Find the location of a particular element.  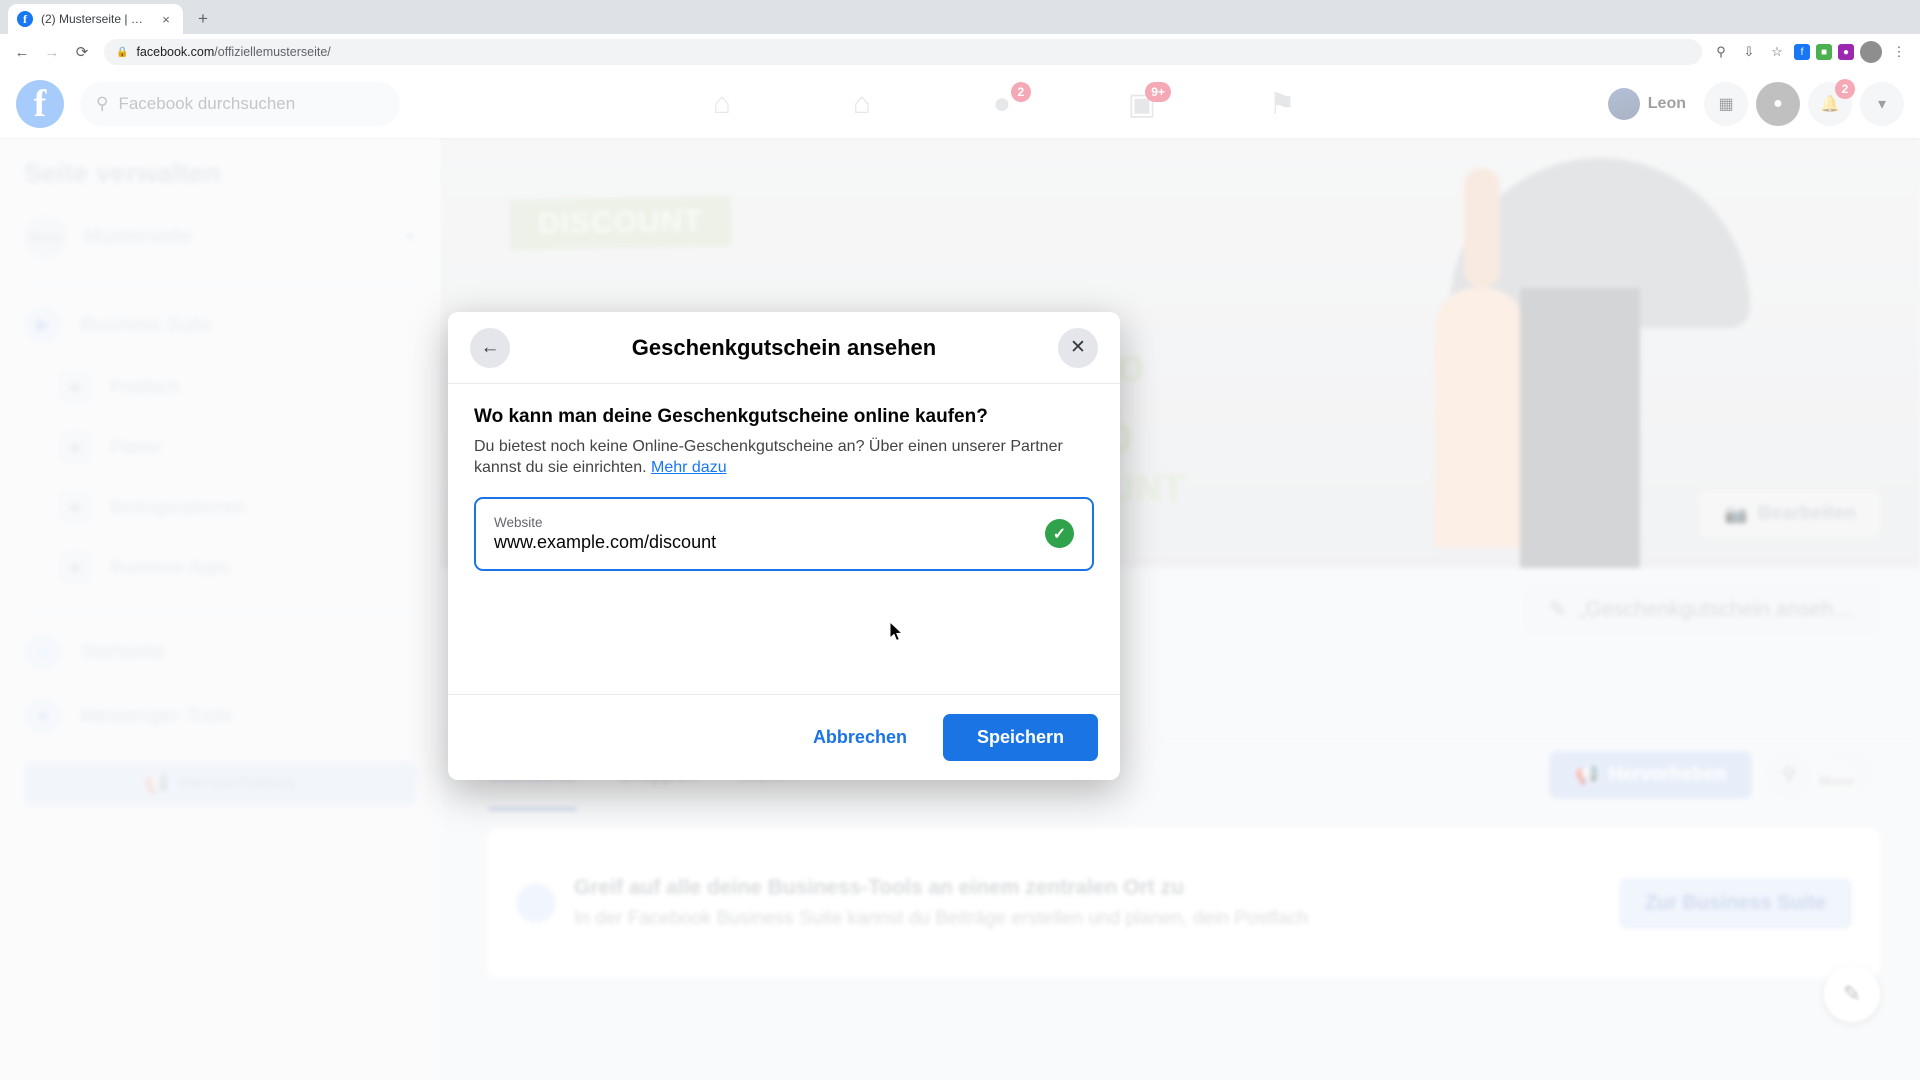

url-domain: facebook.com is located at coordinates (175, 52).